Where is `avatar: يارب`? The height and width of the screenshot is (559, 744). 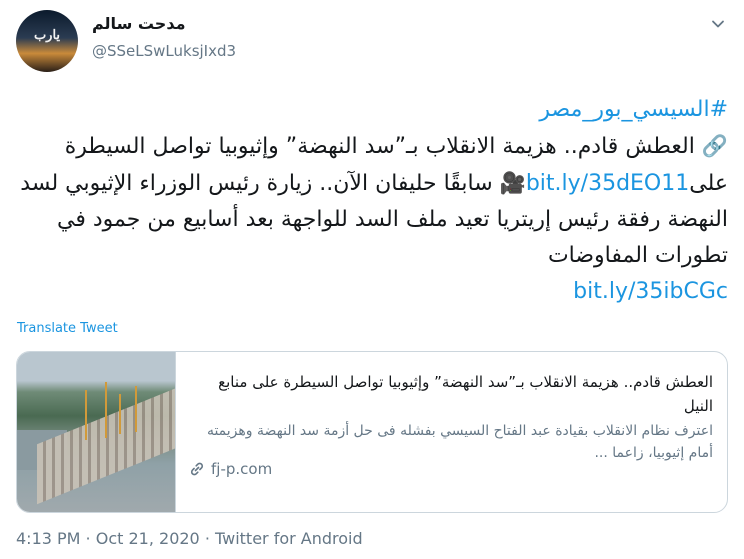 avatar: يارب is located at coordinates (47, 41).